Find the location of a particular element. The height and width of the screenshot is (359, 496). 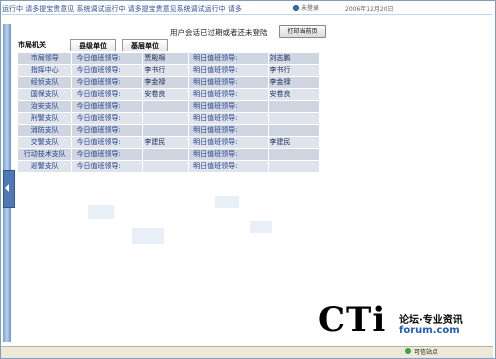

tab-county-units: 县级单位 is located at coordinates (93, 45).